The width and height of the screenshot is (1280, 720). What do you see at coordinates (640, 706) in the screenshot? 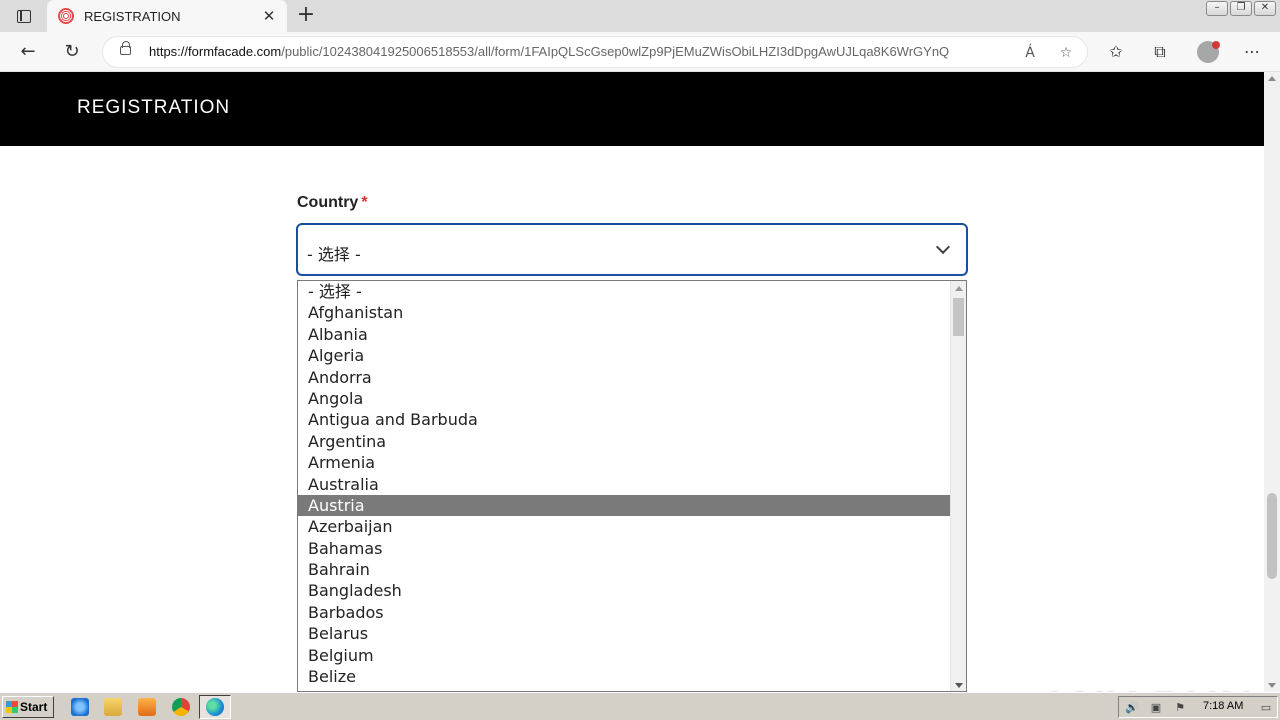
I see `taskbar: Start 🔊 ▣ ⚑ 7:18 AM ▭` at bounding box center [640, 706].